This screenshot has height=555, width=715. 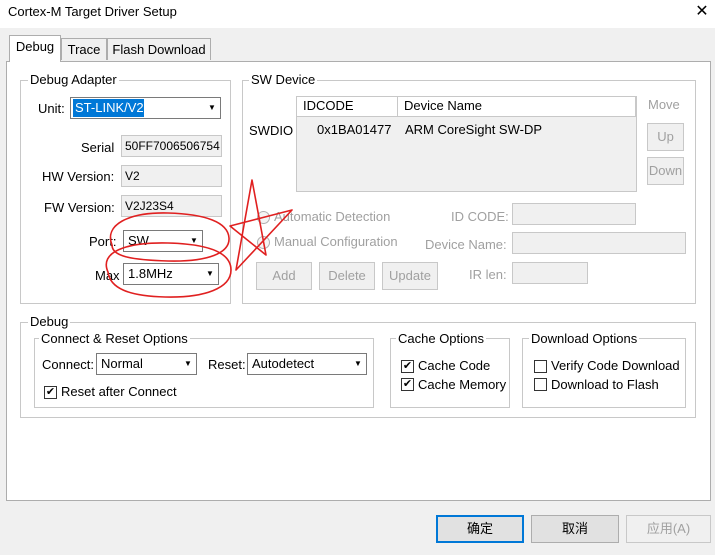 What do you see at coordinates (261, 225) in the screenshot?
I see `star-annotation` at bounding box center [261, 225].